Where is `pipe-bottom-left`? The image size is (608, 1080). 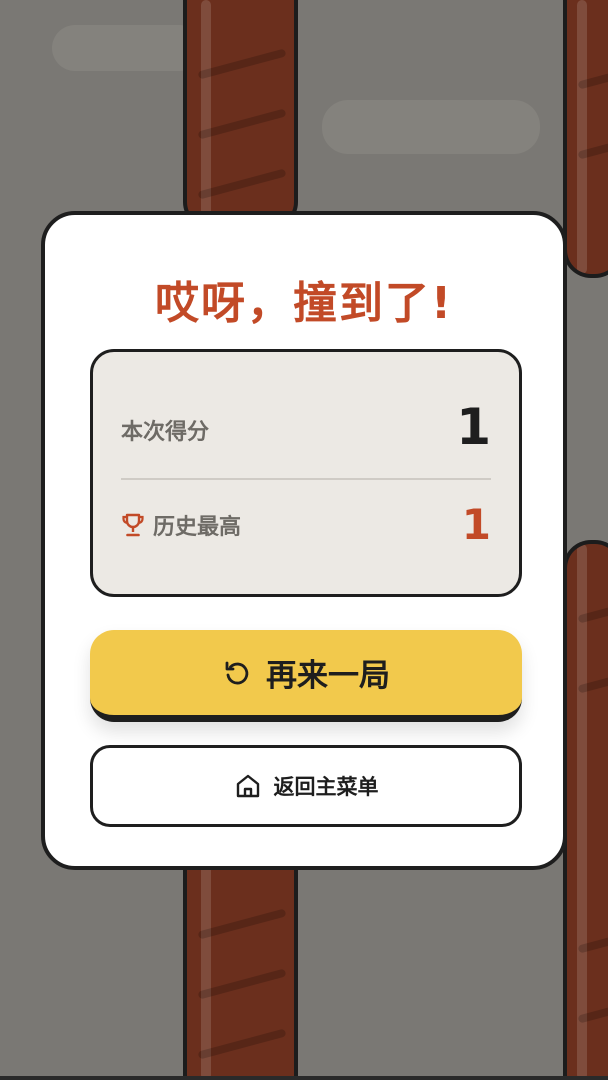
pipe-bottom-left is located at coordinates (240, 965).